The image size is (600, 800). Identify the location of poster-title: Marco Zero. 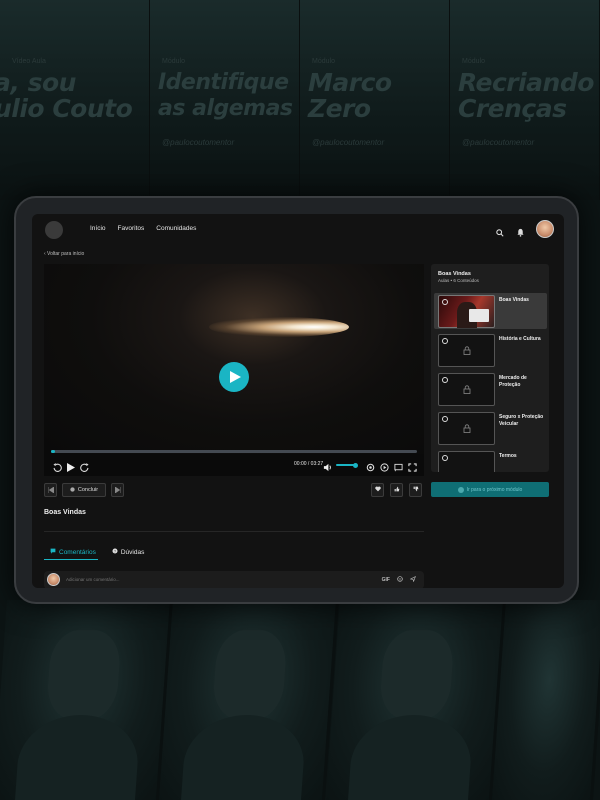
(350, 95).